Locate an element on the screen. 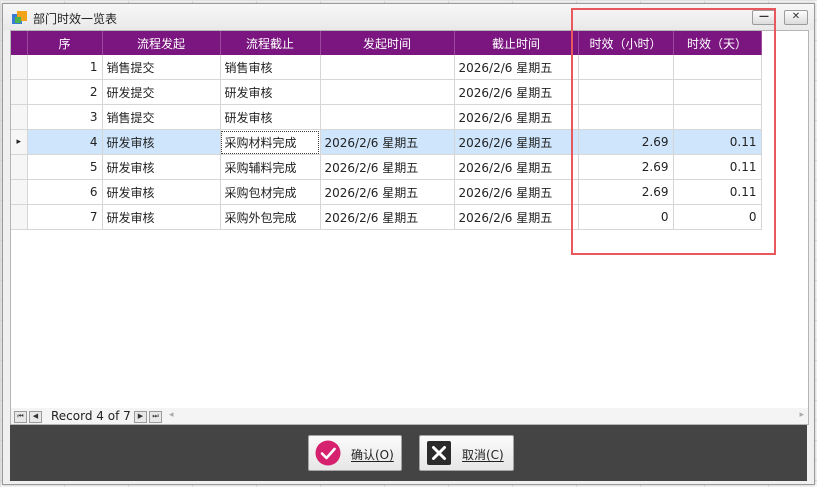 This screenshot has width=817, height=487. cell-end-step: 销售审核 is located at coordinates (270, 67).